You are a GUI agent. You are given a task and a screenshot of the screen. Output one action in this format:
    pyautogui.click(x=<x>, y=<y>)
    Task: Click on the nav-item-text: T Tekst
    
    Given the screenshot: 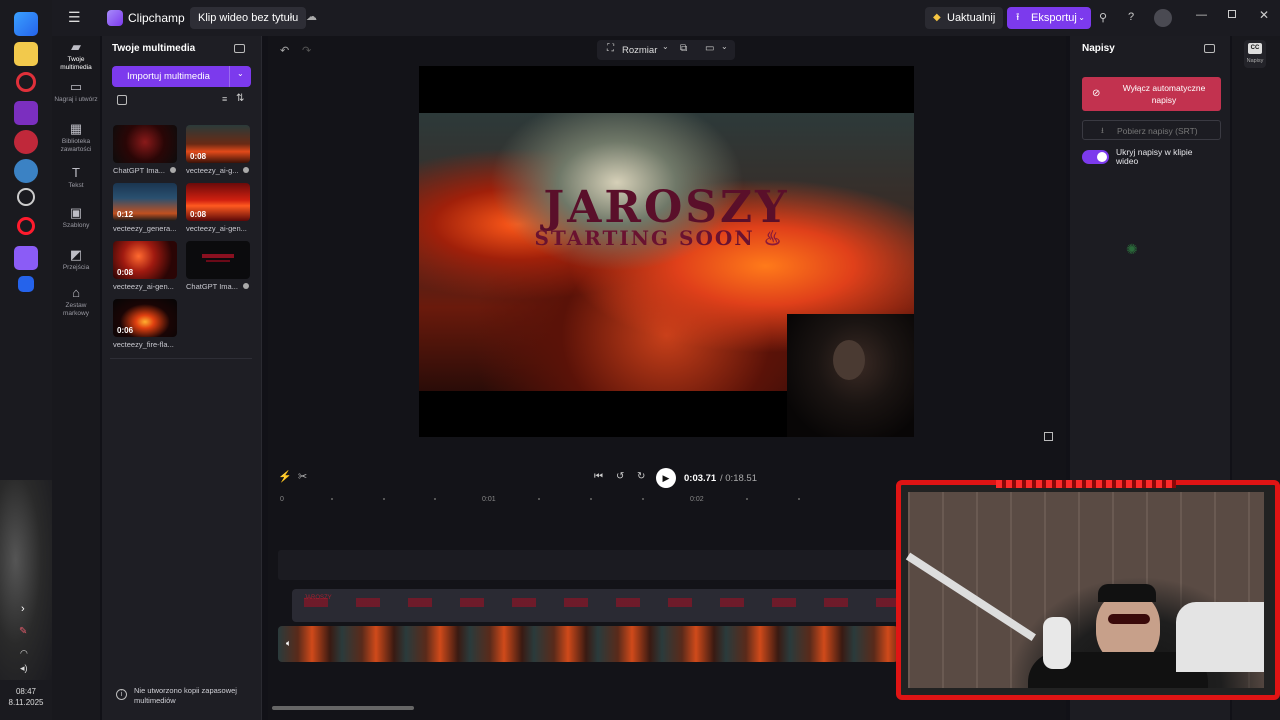 What is the action you would take?
    pyautogui.click(x=76, y=178)
    